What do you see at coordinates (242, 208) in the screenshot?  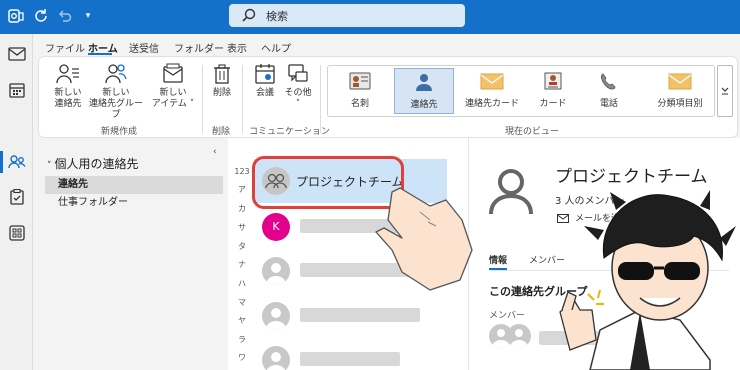 I see `alpha-index-item: カ` at bounding box center [242, 208].